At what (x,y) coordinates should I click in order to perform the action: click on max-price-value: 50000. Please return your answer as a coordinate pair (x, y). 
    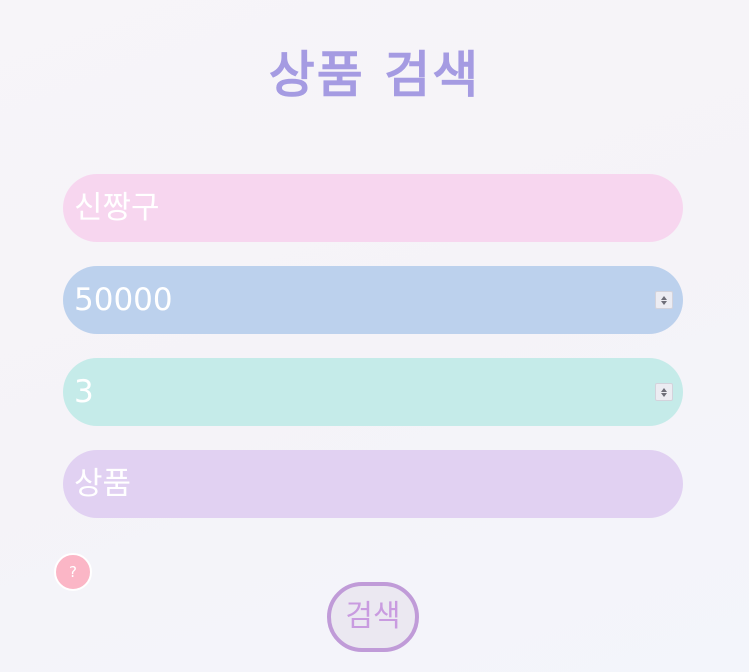
    Looking at the image, I should click on (123, 300).